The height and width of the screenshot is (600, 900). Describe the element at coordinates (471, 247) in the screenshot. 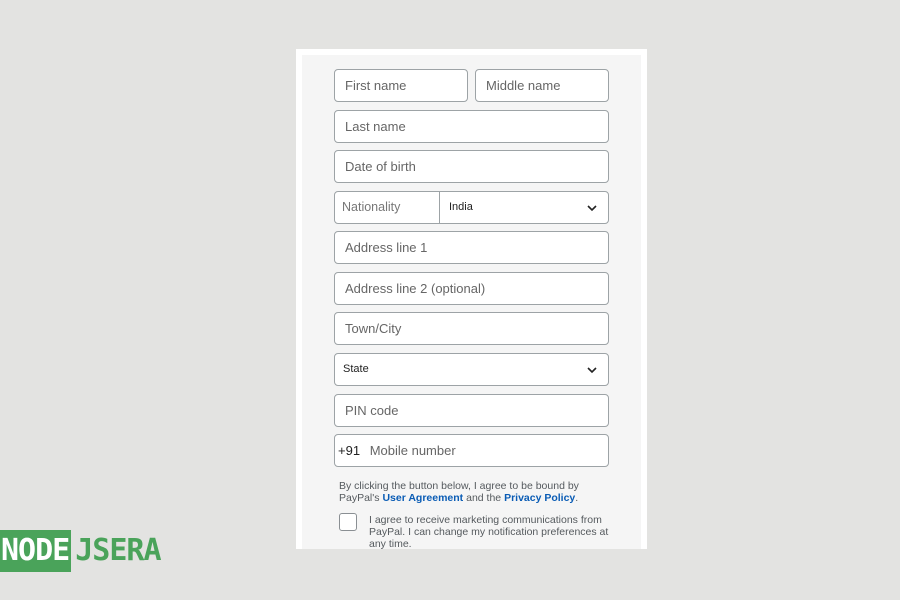

I see `address-line-1-field: Address line 1` at that location.